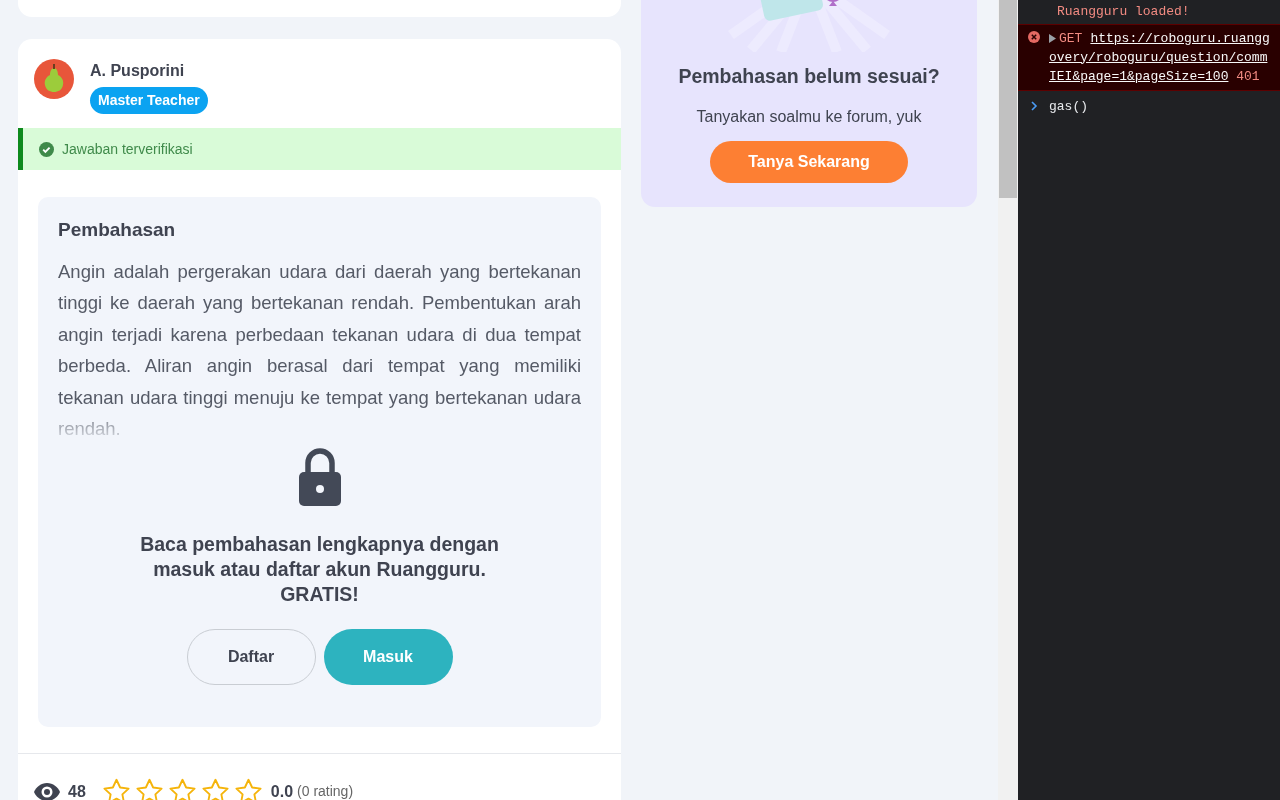  Describe the element at coordinates (1248, 76) in the screenshot. I see `status-code: 401` at that location.